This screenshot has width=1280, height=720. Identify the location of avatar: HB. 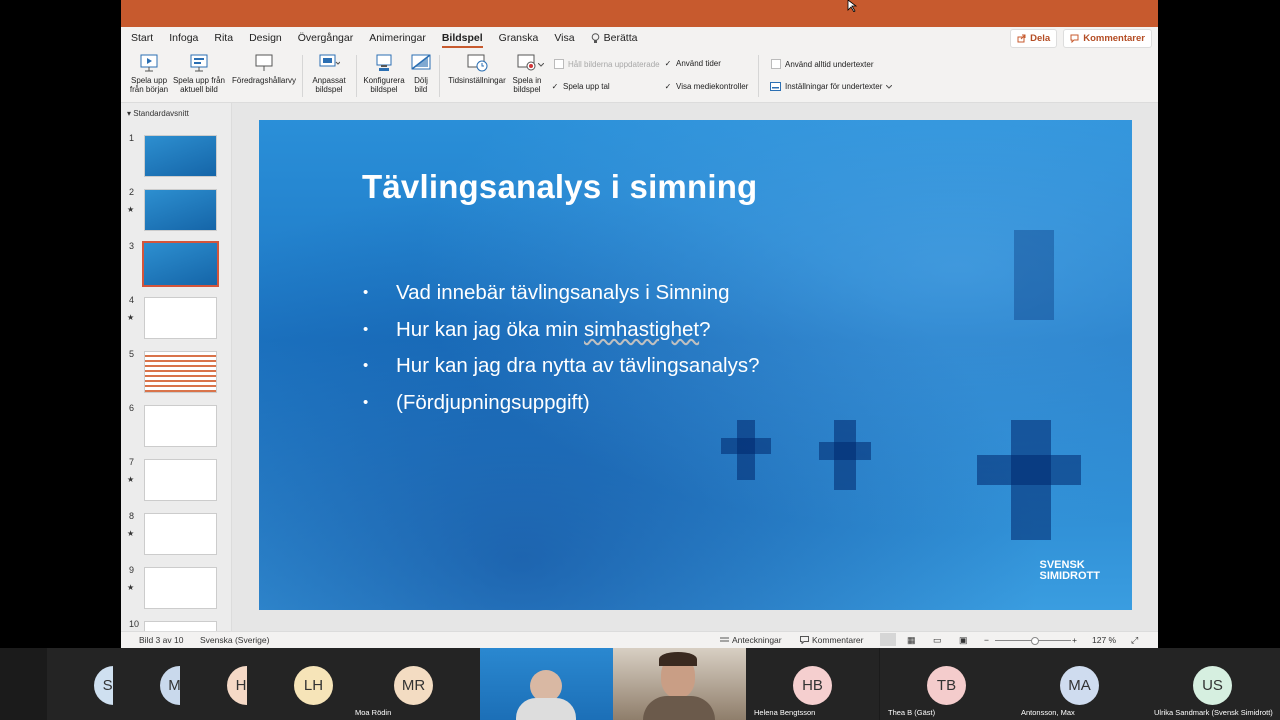
(812, 685).